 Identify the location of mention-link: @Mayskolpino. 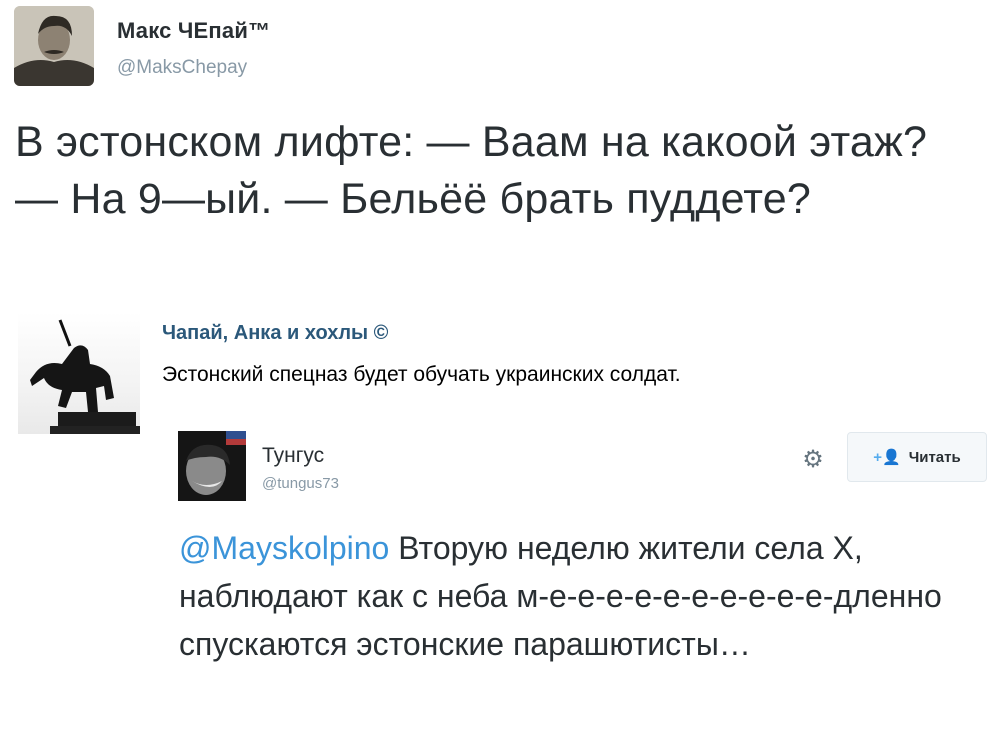
(284, 548).